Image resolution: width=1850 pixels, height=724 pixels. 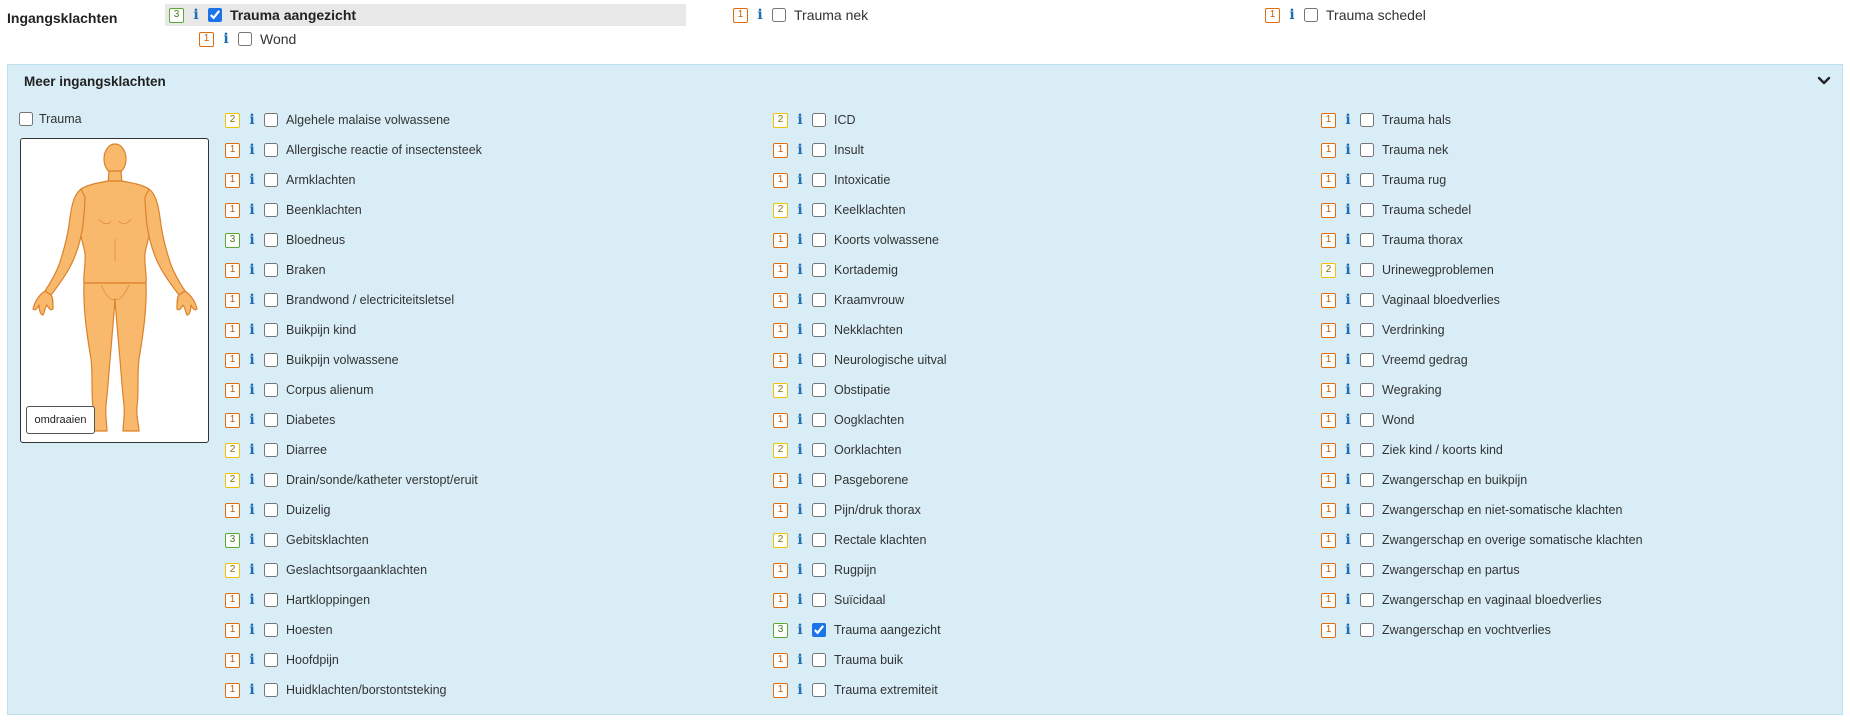 What do you see at coordinates (1482, 390) in the screenshot?
I see `complaint-wegraking: 1 i Wegraking` at bounding box center [1482, 390].